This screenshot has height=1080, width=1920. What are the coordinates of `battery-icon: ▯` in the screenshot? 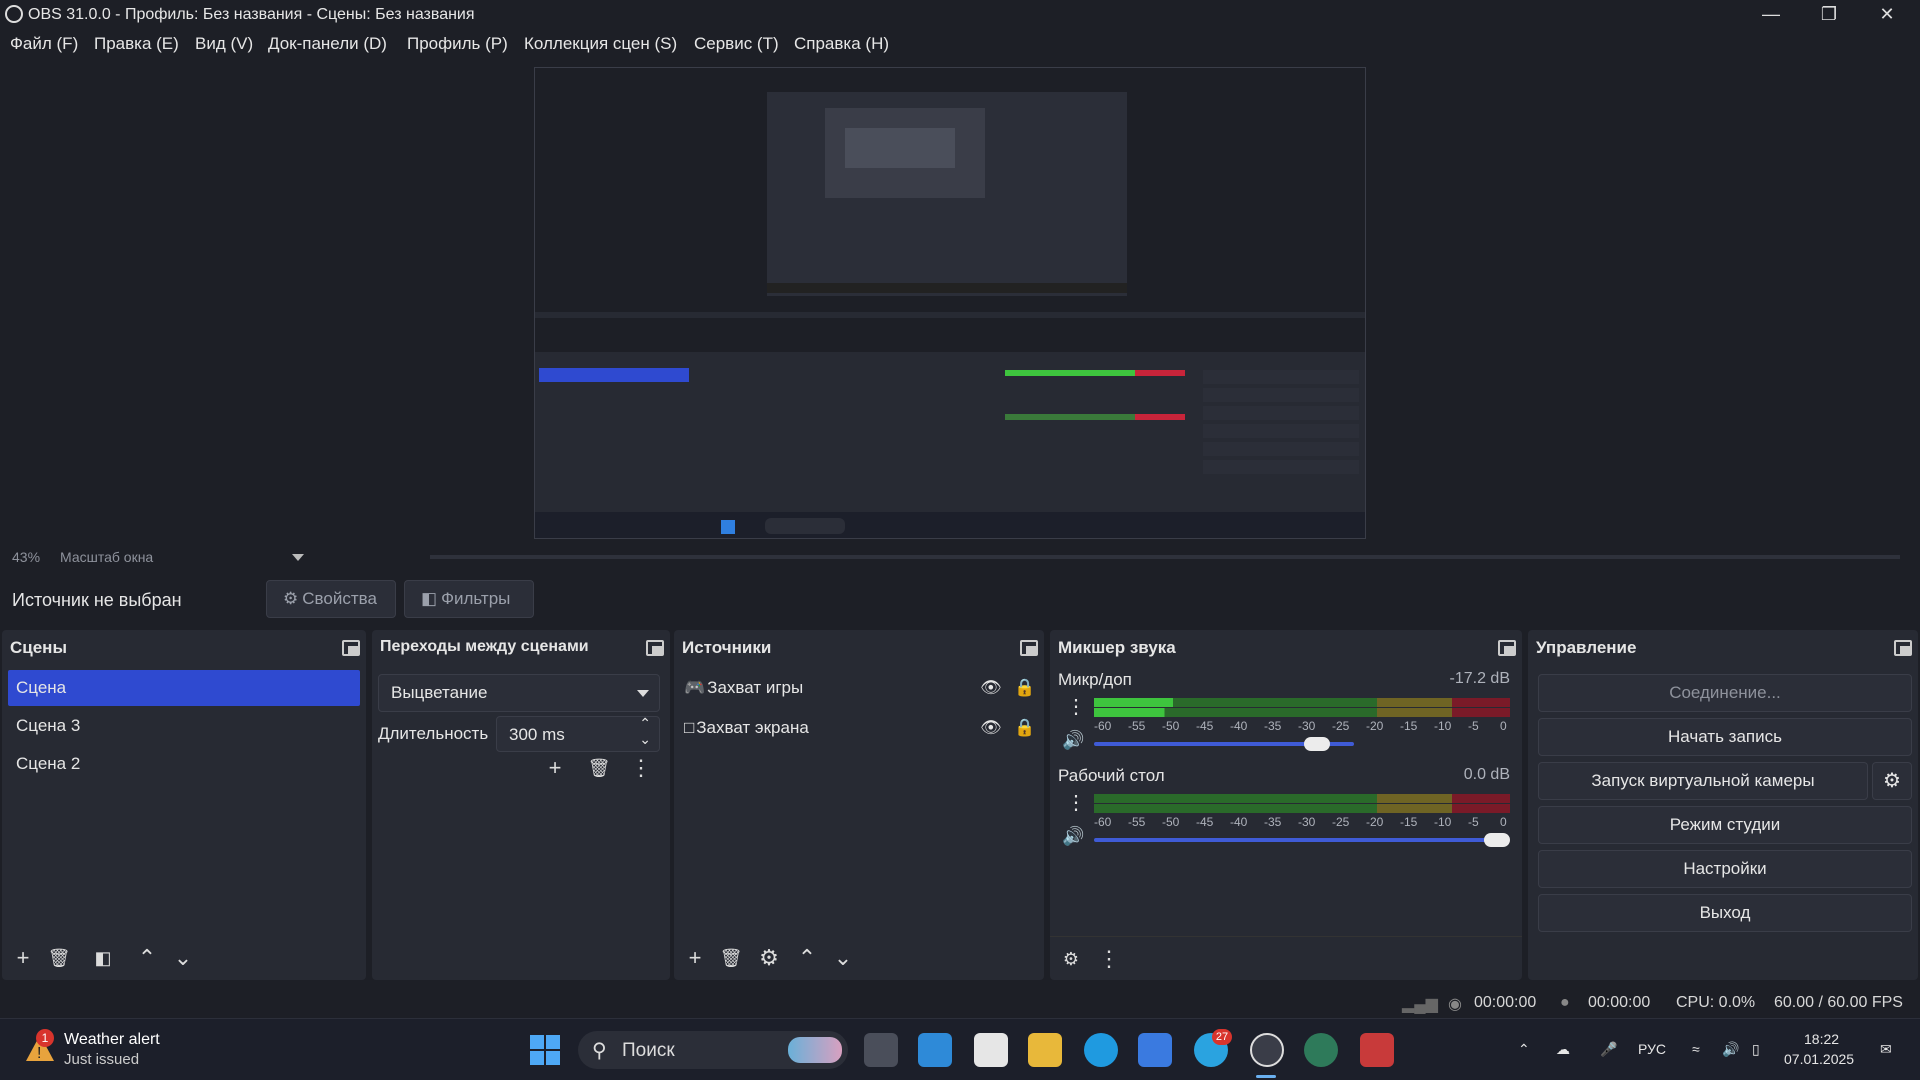 It's located at (1756, 1049).